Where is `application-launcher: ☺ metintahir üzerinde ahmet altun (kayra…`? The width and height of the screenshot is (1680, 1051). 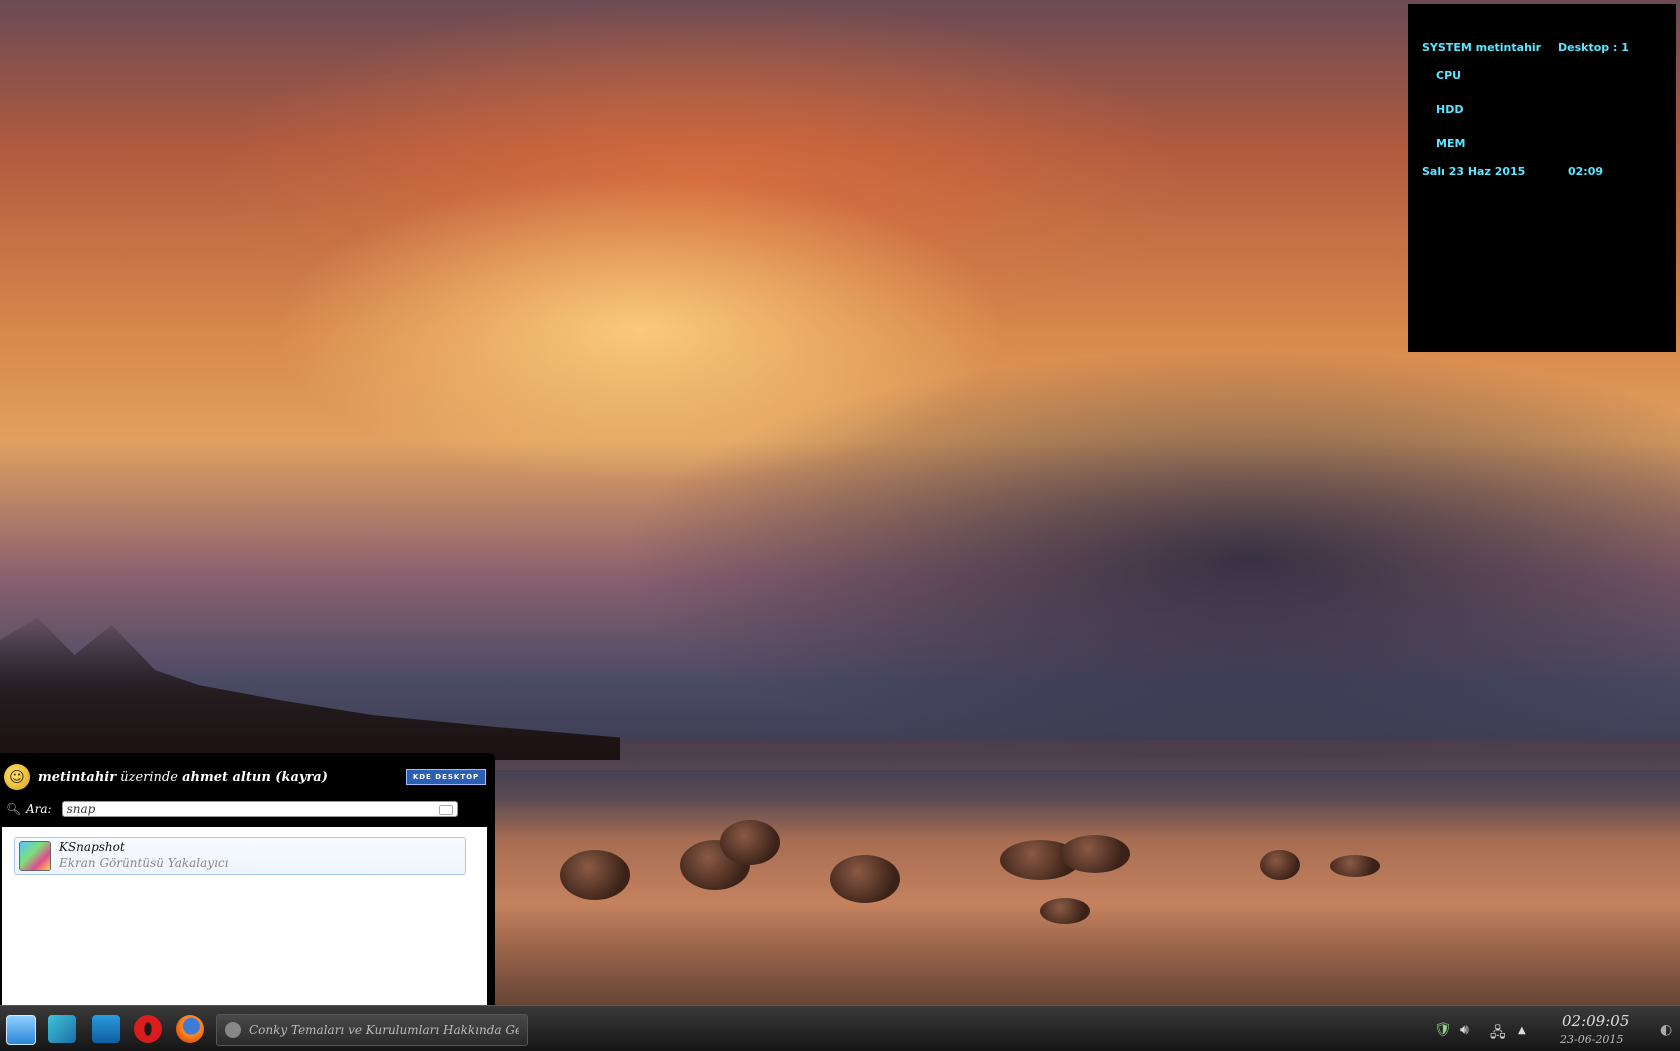
application-launcher: ☺ metintahir üzerinde ahmet altun (kayra… is located at coordinates (247, 879).